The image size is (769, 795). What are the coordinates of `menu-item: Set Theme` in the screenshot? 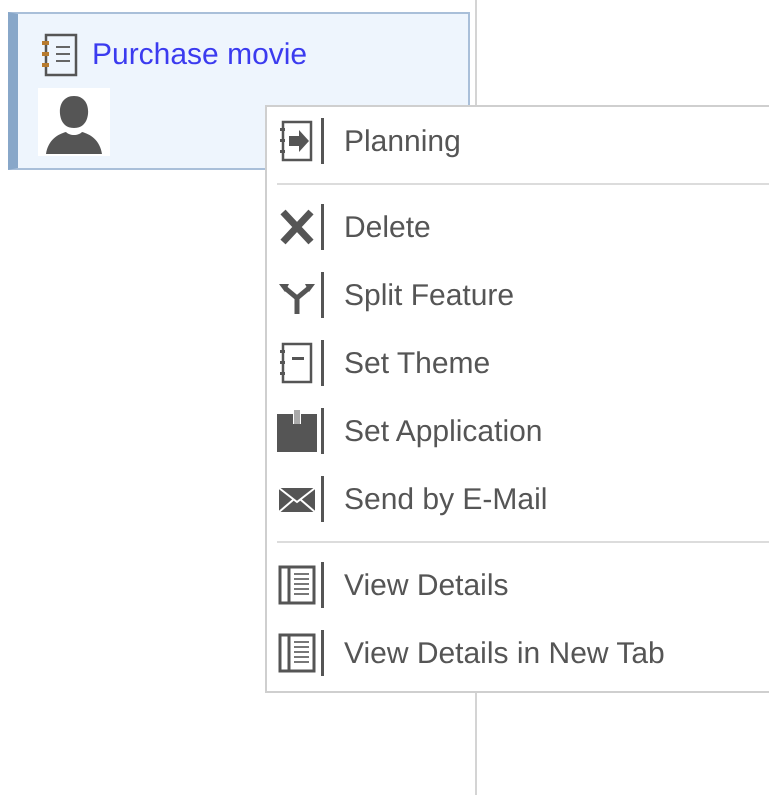 It's located at (518, 363).